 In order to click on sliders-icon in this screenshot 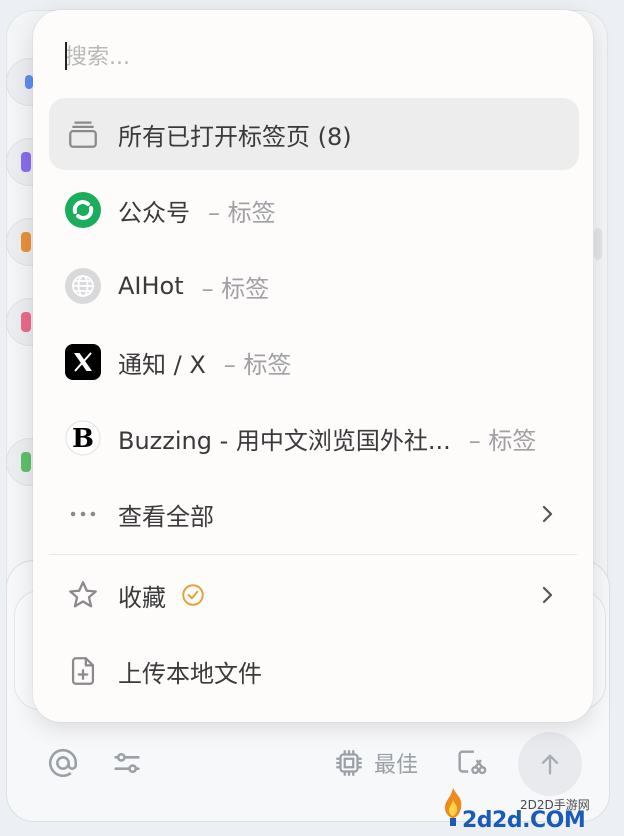, I will do `click(127, 763)`.